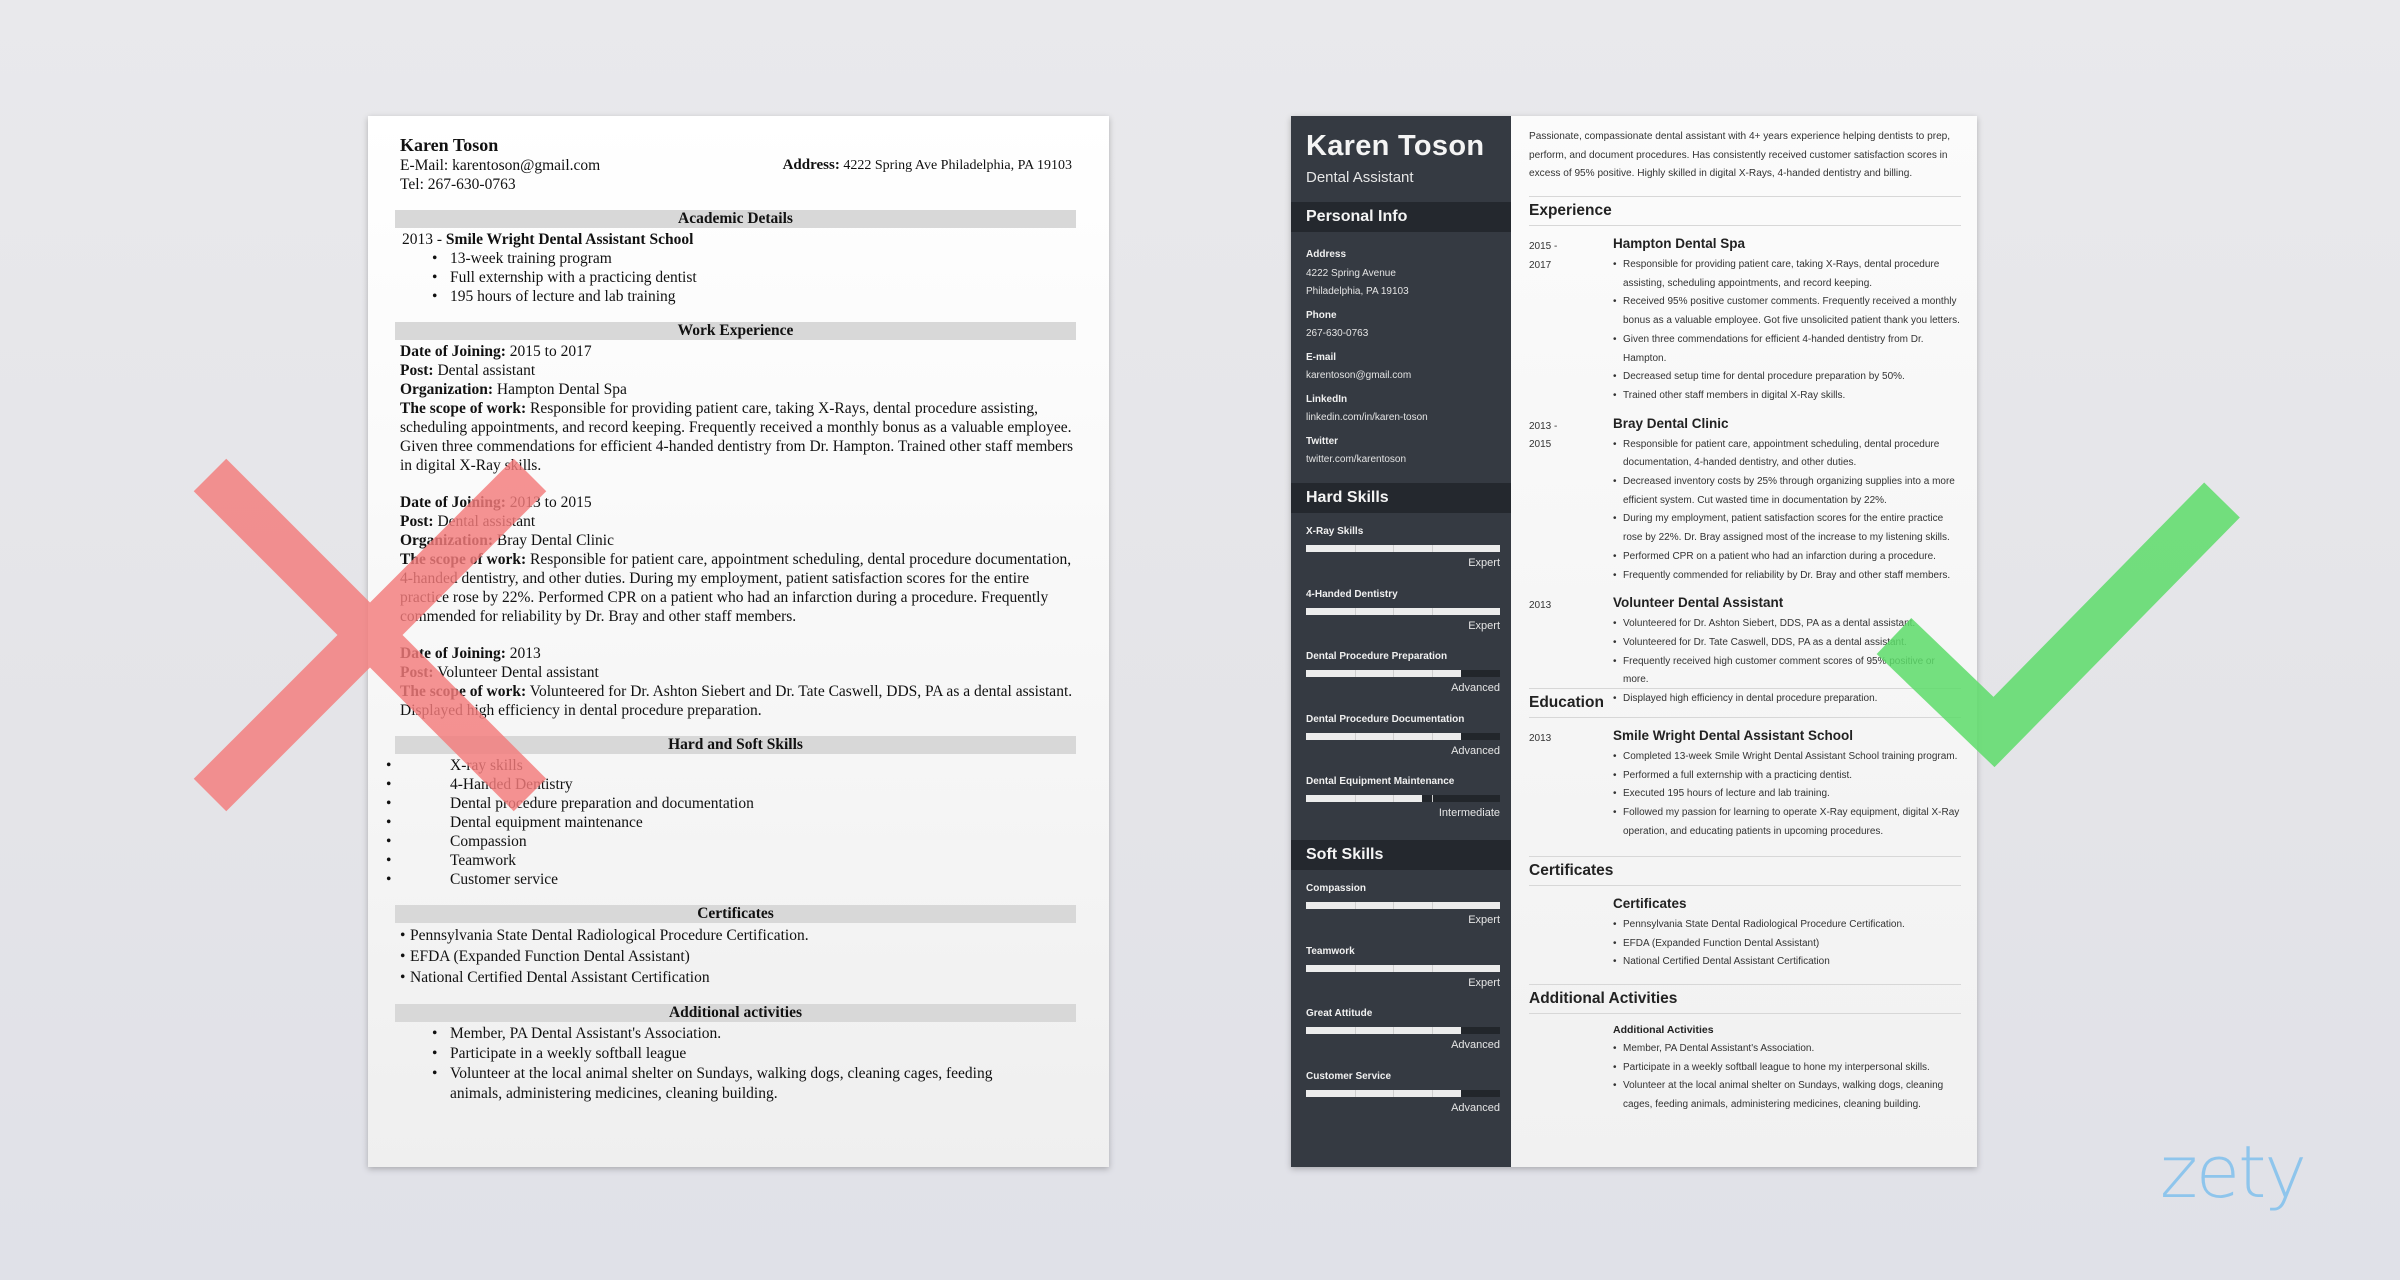 The height and width of the screenshot is (1280, 2400). What do you see at coordinates (1359, 375) in the screenshot?
I see `info-value: karentoson@gmail.com` at bounding box center [1359, 375].